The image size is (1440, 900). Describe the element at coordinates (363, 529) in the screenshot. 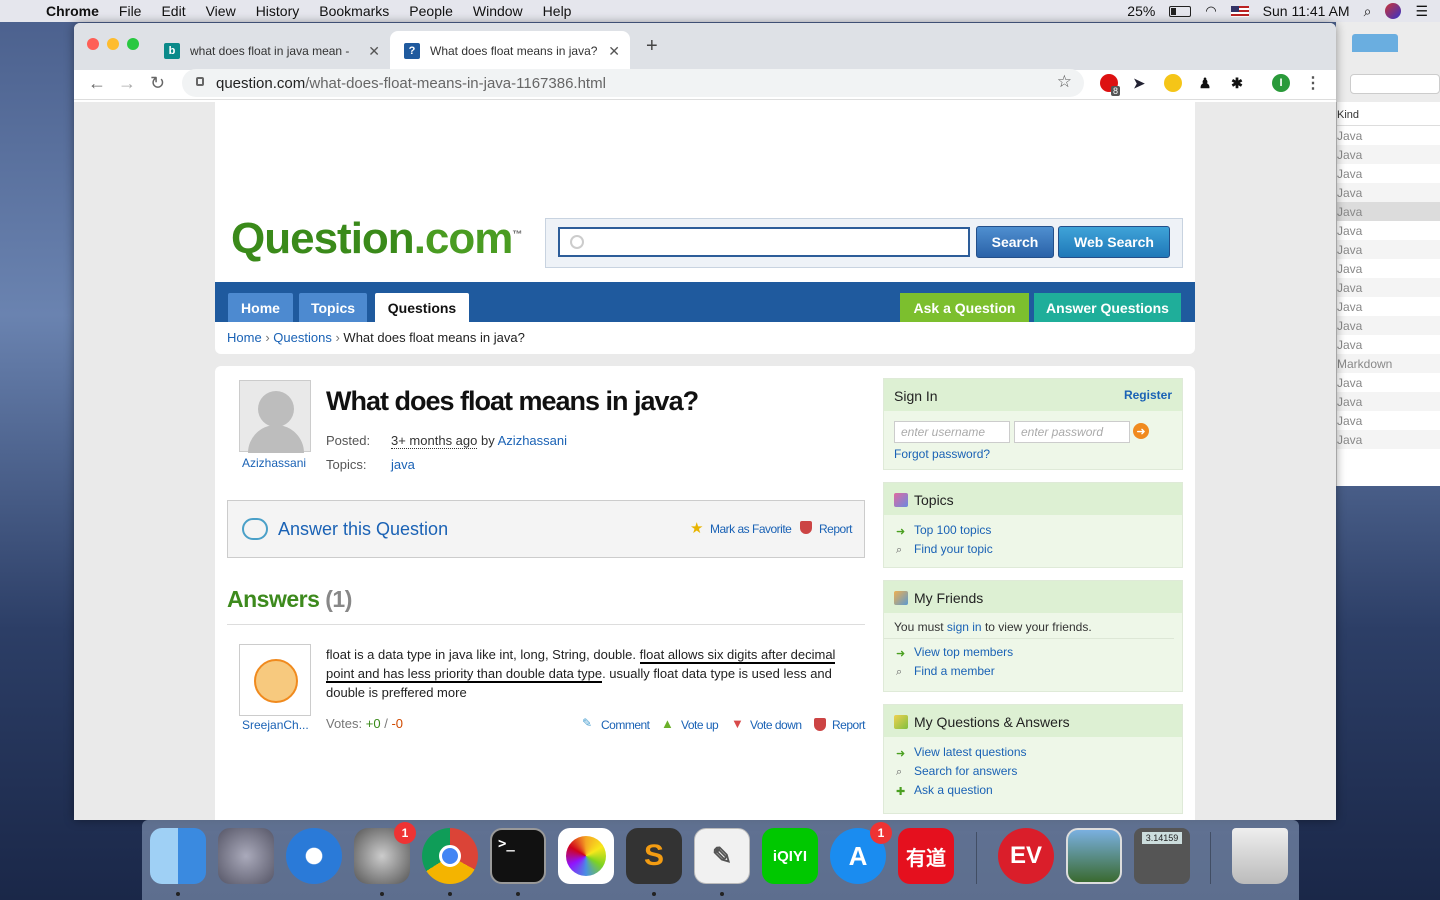

I see `answer-this-question-link: Answer this Question` at that location.